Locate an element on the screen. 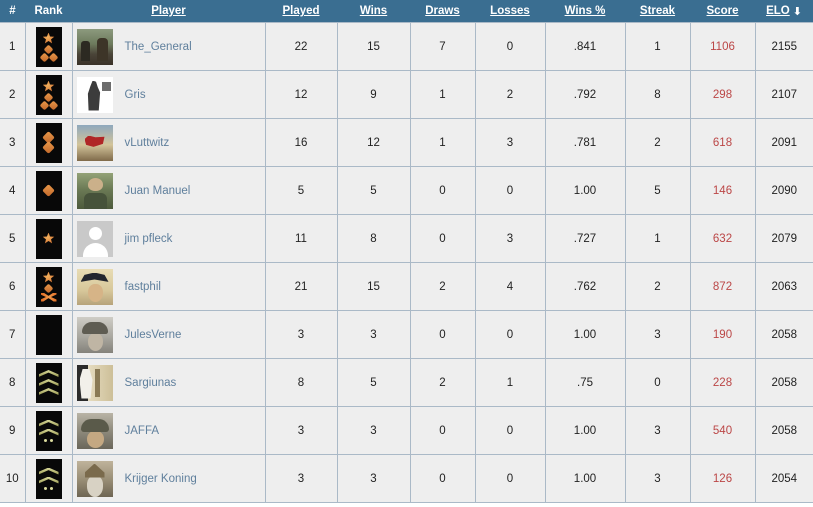 This screenshot has height=507, width=813. cell-player: jim pfleck is located at coordinates (168, 238).